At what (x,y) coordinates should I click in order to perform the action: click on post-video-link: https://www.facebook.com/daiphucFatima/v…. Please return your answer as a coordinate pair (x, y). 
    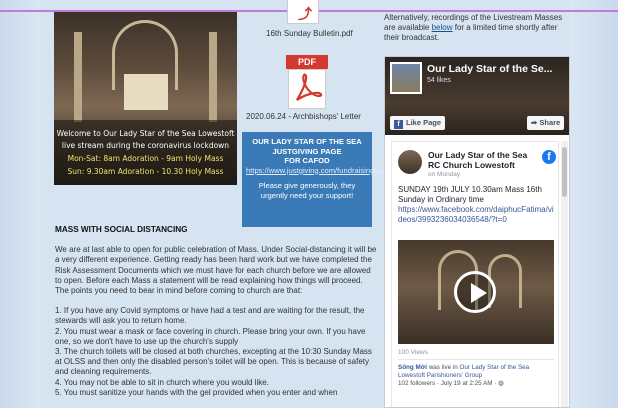
    Looking at the image, I should click on (476, 214).